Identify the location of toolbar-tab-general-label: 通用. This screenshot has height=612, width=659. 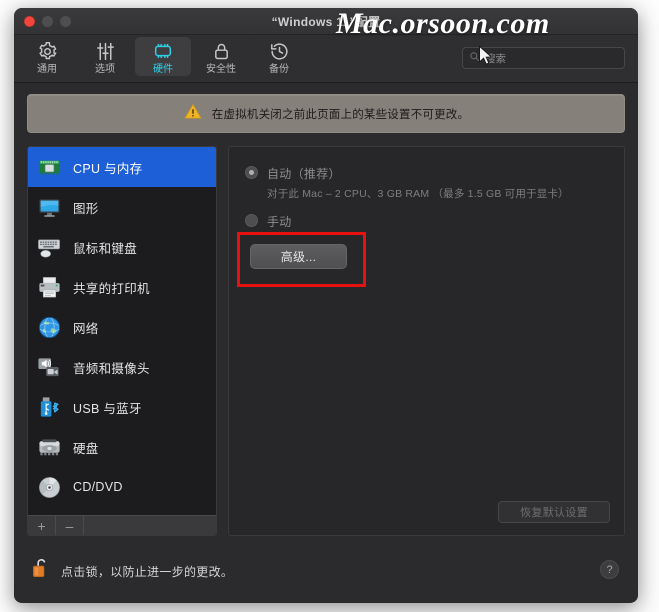
(47, 69).